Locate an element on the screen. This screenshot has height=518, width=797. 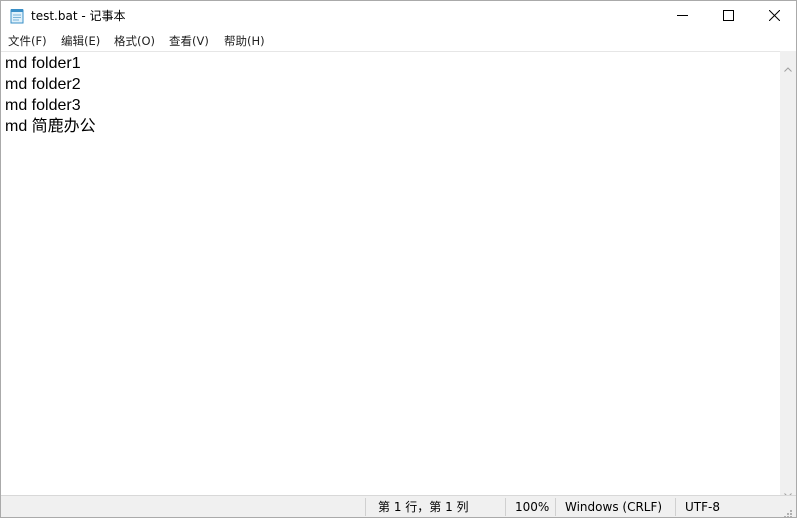
maximize-button is located at coordinates (728, 16).